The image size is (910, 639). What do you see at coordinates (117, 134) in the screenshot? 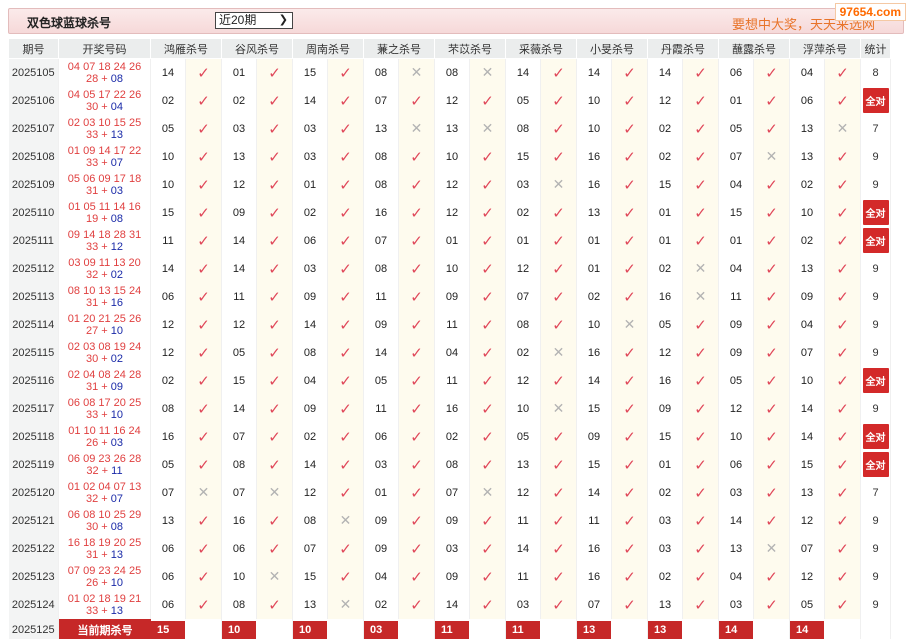
I see `blue-ball: 13` at bounding box center [117, 134].